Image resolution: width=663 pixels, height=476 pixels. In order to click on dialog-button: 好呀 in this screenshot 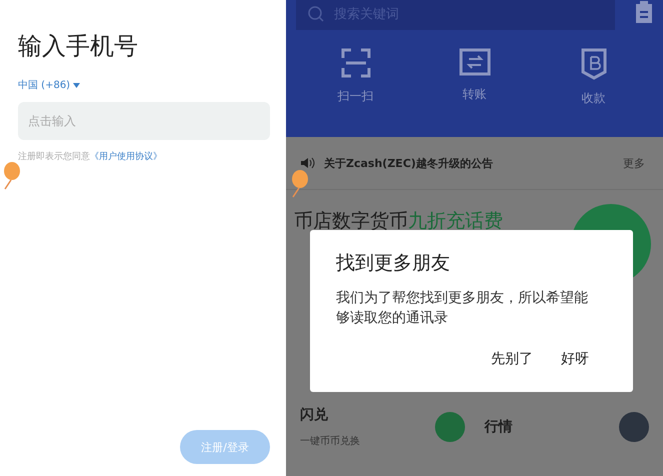, I will do `click(575, 359)`.